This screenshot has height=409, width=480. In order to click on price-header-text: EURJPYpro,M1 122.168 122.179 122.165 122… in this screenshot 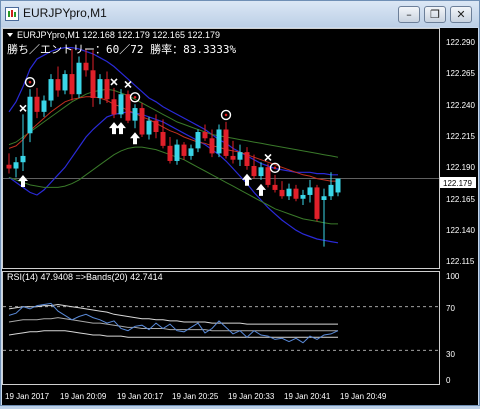, I will do `click(118, 35)`.